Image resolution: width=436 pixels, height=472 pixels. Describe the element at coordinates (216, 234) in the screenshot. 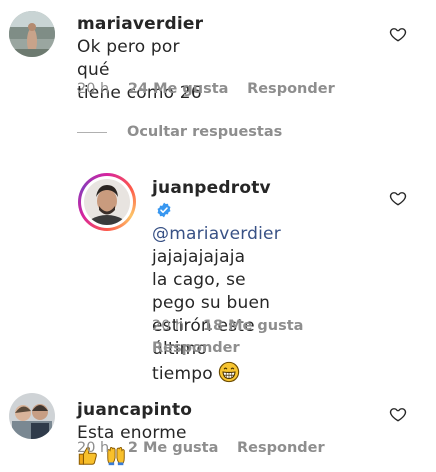

I see `mention-link: @mariaverdier` at that location.